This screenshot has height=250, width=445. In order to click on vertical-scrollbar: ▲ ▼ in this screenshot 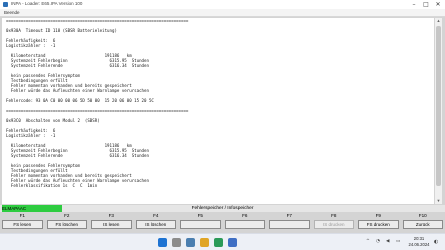, I will do `click(438, 111)`.